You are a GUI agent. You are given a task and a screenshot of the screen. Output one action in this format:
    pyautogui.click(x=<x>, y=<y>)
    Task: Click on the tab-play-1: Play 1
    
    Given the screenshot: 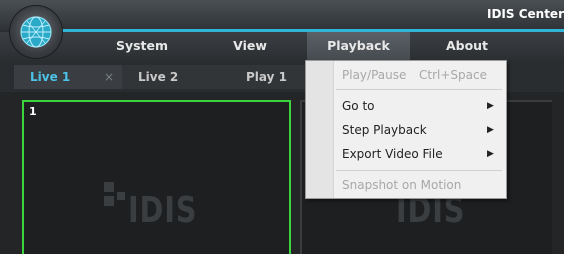 What is the action you would take?
    pyautogui.click(x=270, y=77)
    